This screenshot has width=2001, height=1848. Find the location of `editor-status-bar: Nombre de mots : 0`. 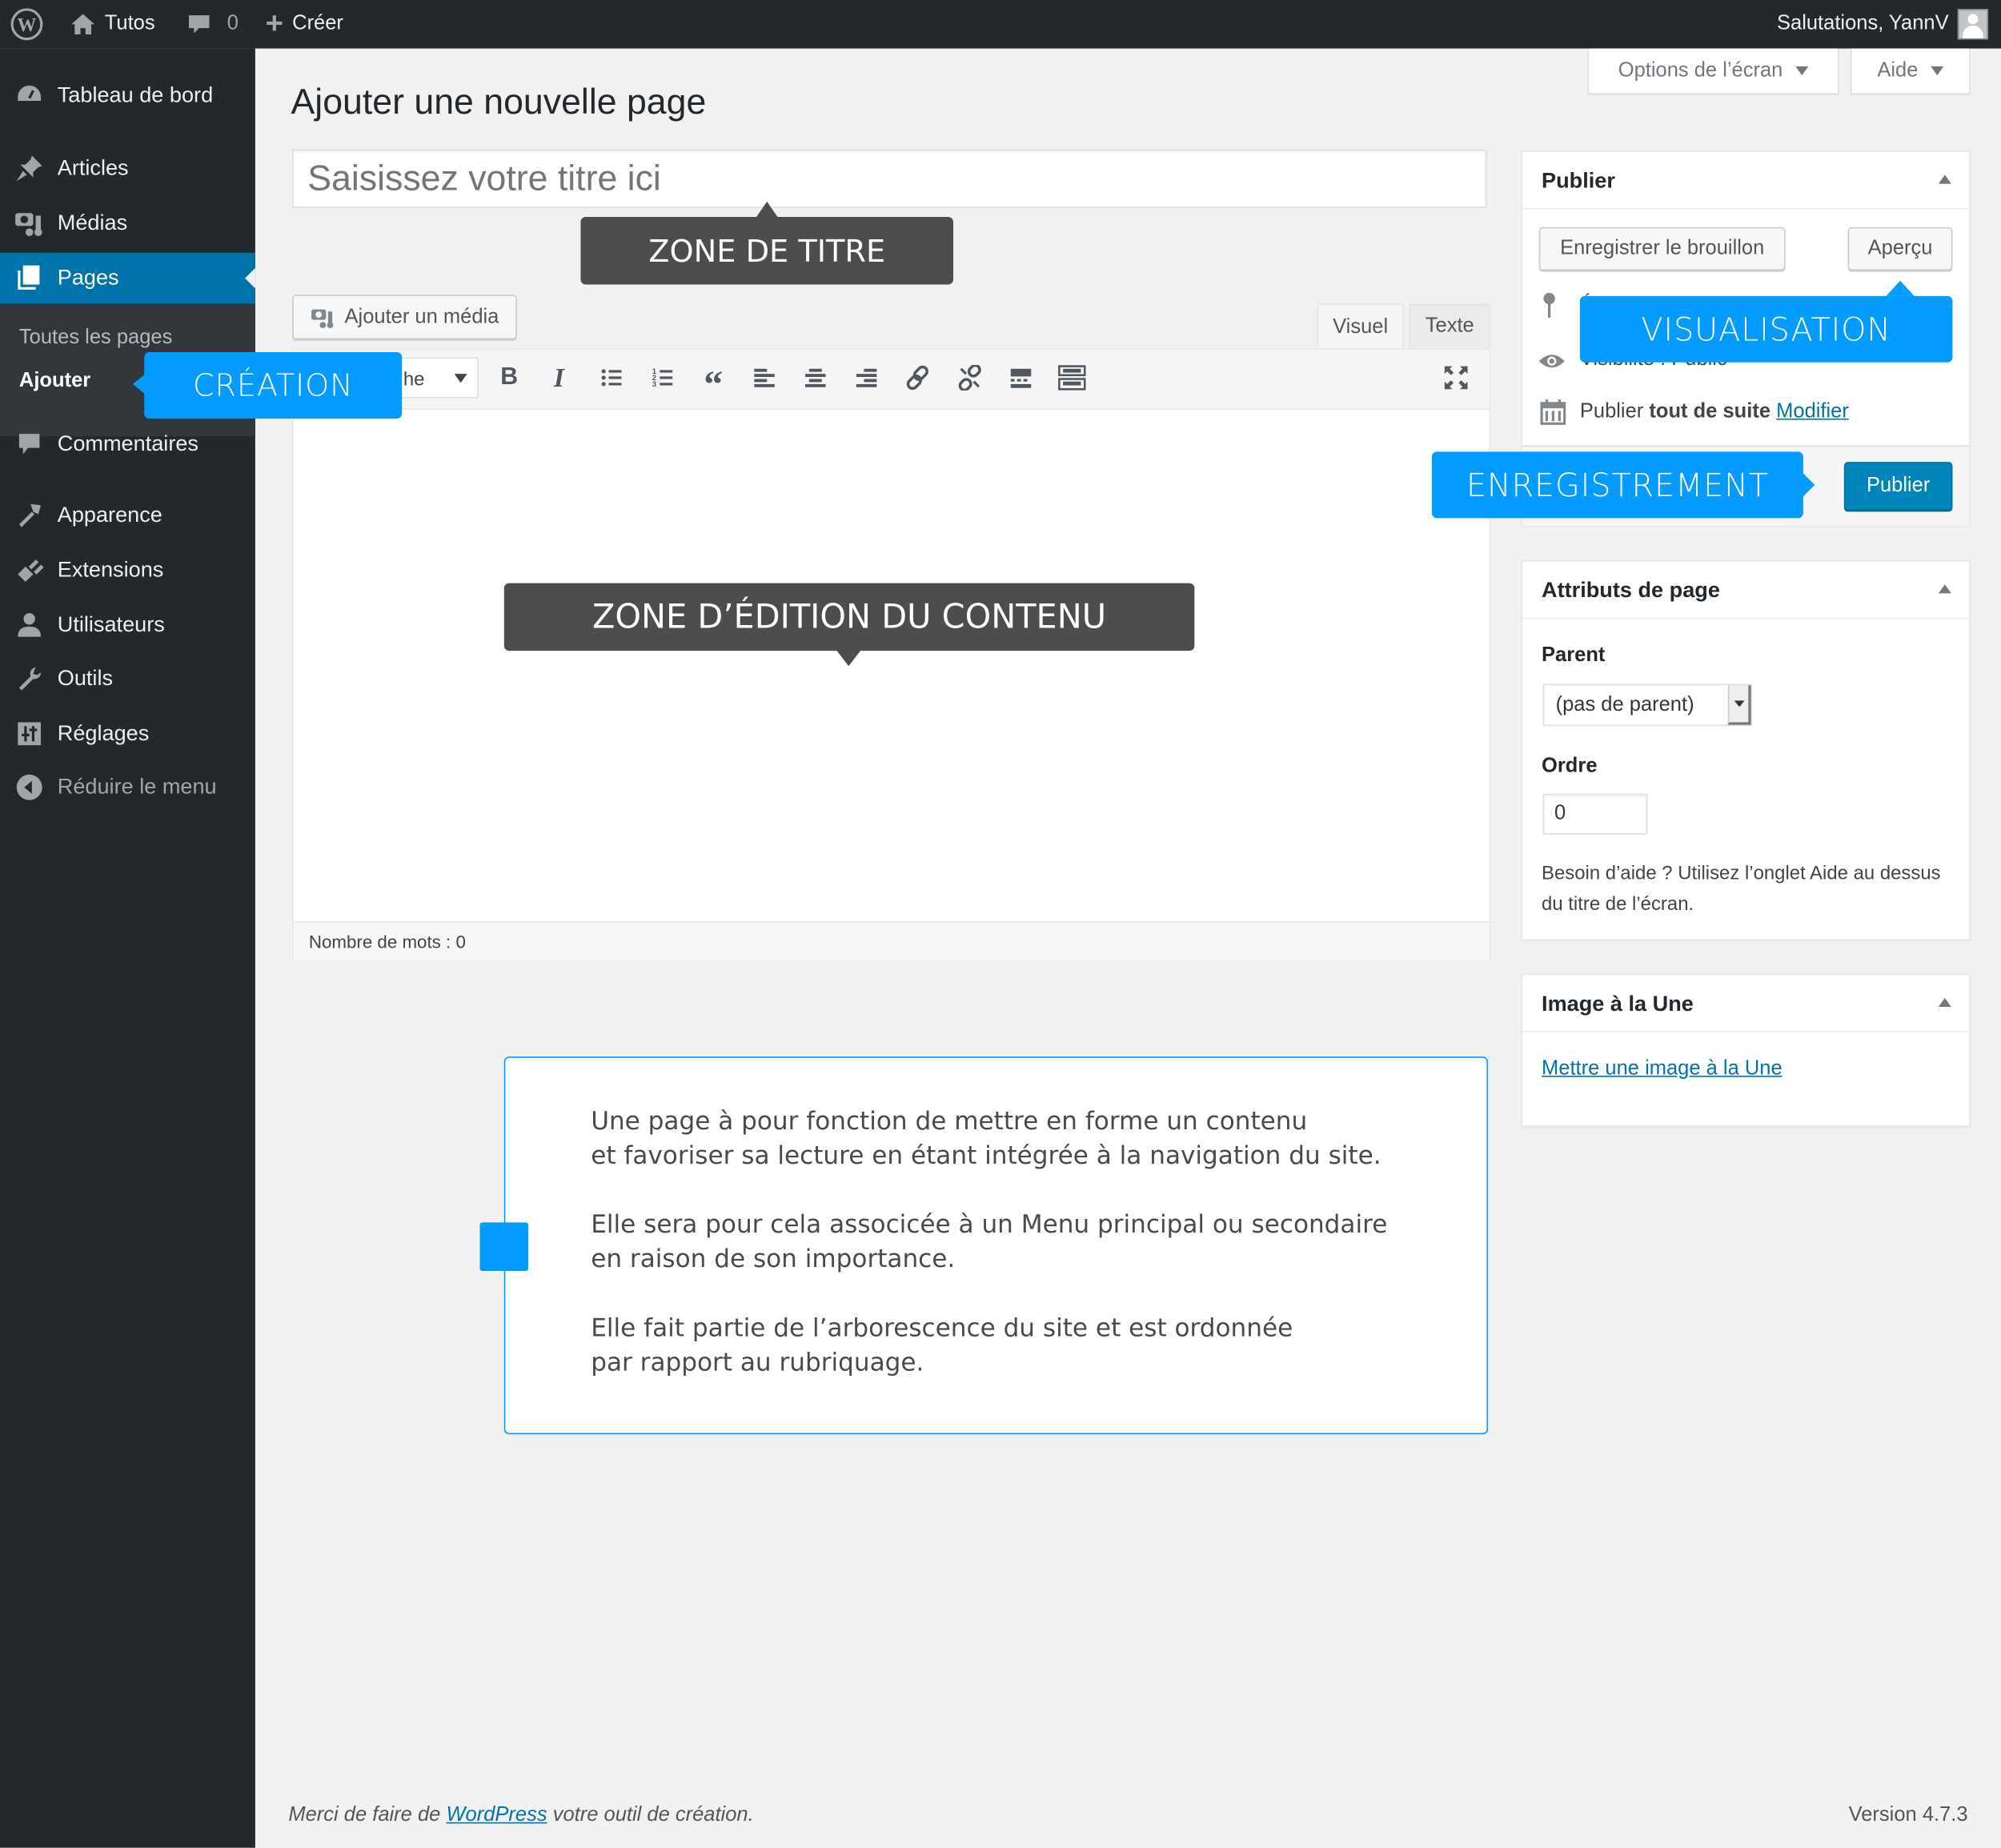

editor-status-bar: Nombre de mots : 0 is located at coordinates (891, 941).